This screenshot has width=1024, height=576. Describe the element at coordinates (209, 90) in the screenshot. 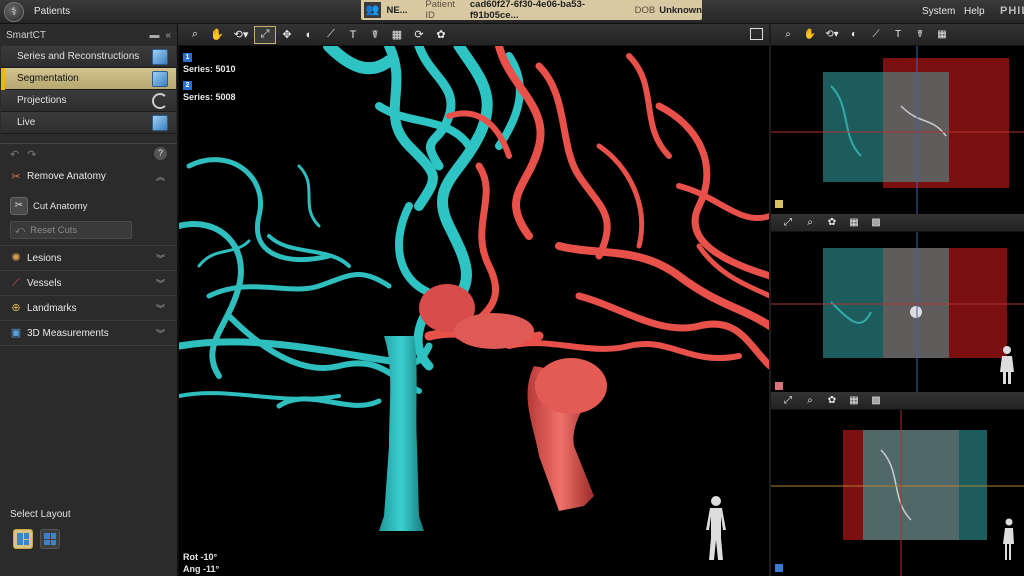

I see `series-2-info: 2 Series: 5008` at that location.